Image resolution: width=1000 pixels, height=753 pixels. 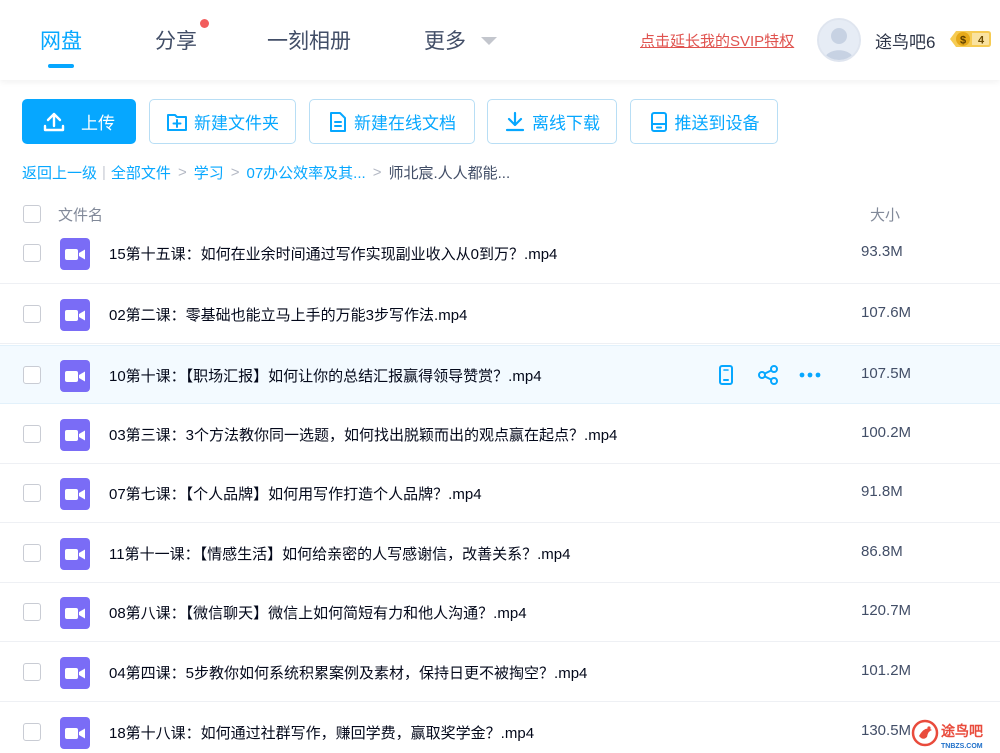 What do you see at coordinates (886, 432) in the screenshot?
I see `file-size: 100.2M` at bounding box center [886, 432].